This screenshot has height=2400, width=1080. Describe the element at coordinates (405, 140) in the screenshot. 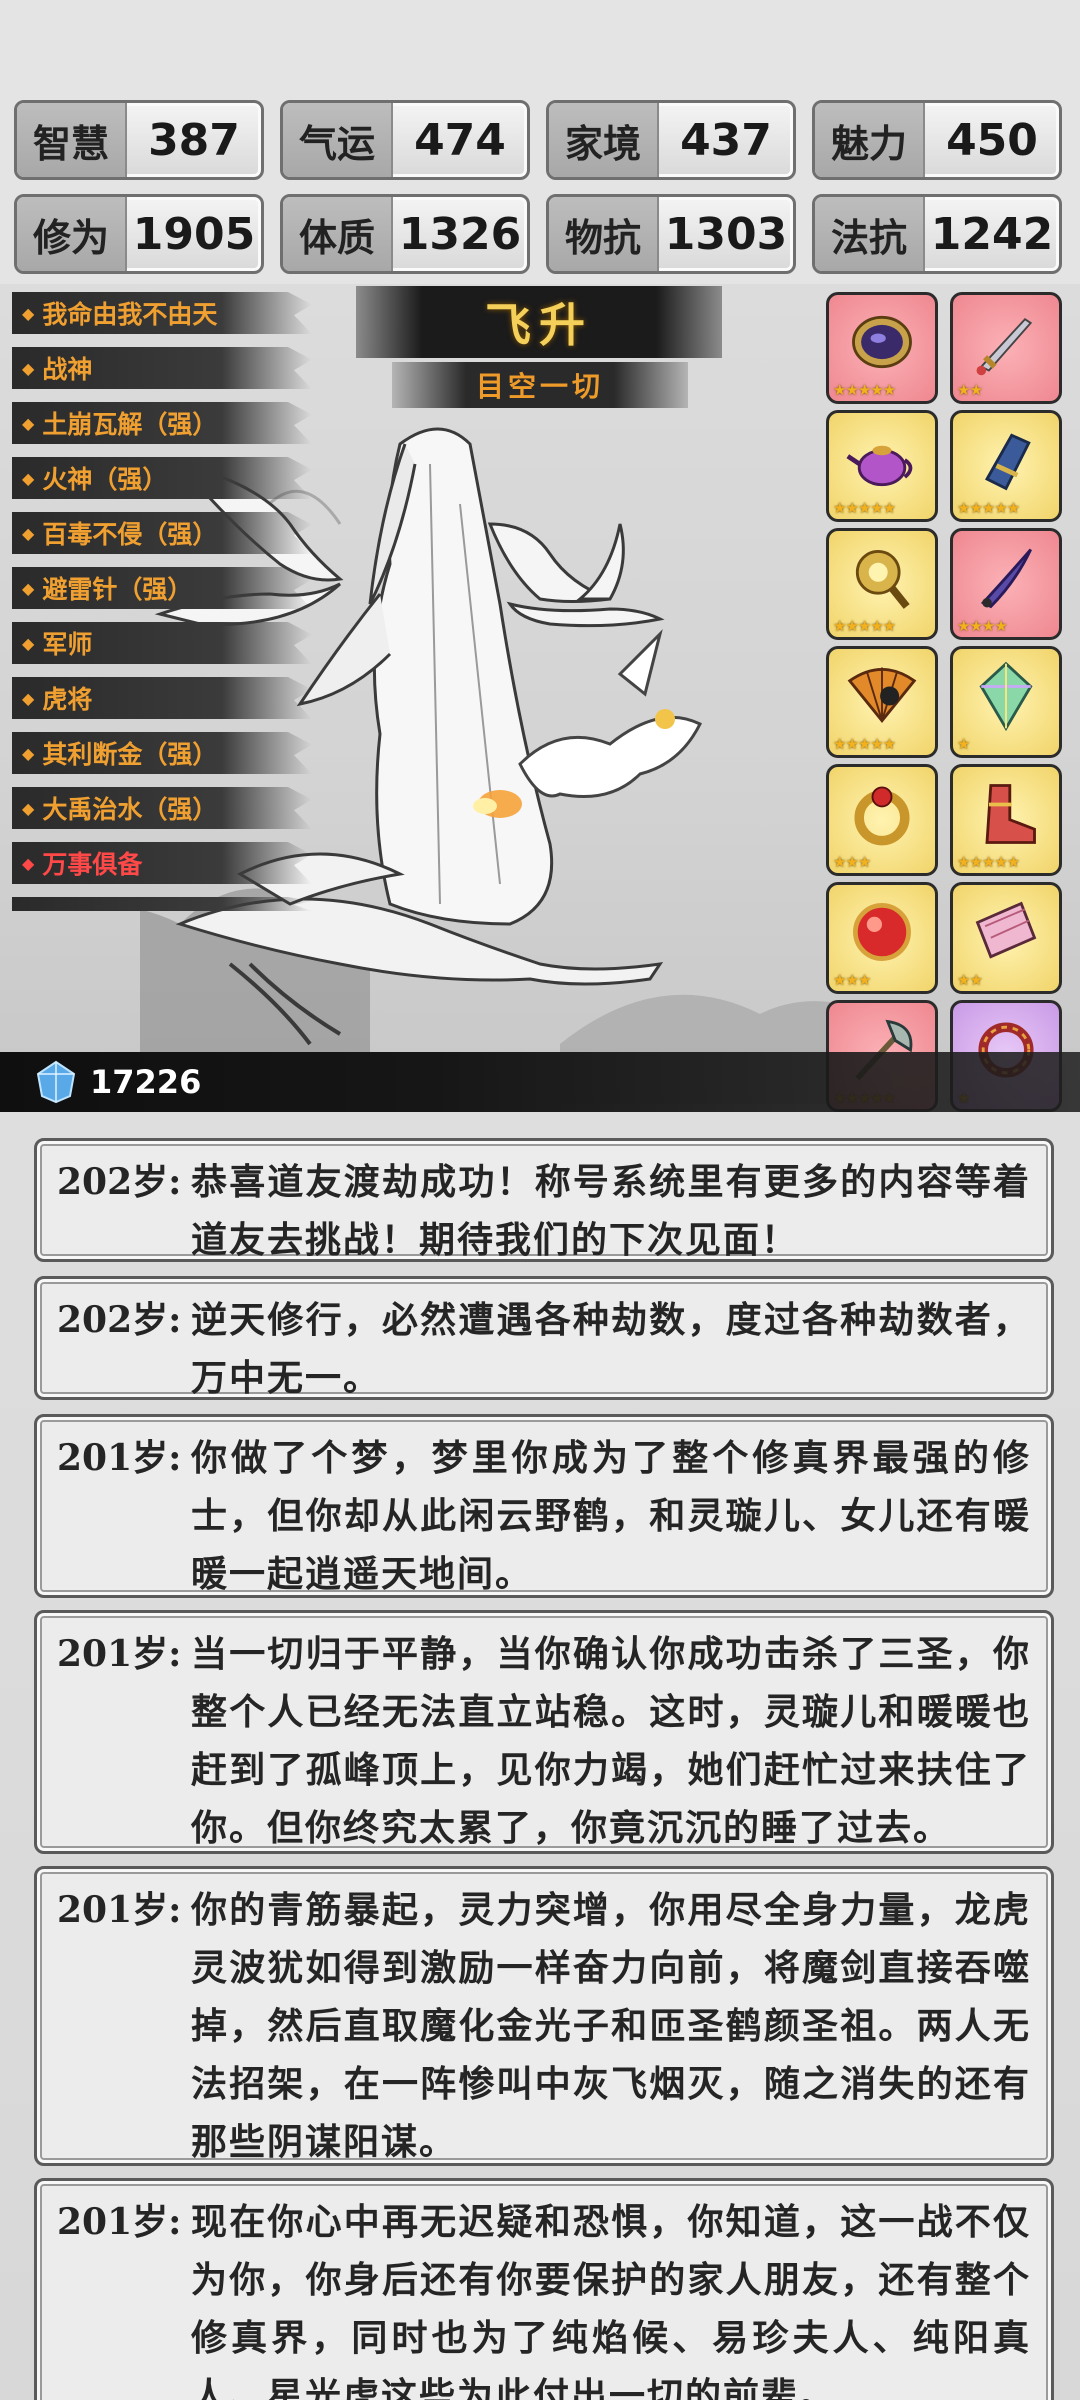

I see `stat-luck: 气运 474` at that location.